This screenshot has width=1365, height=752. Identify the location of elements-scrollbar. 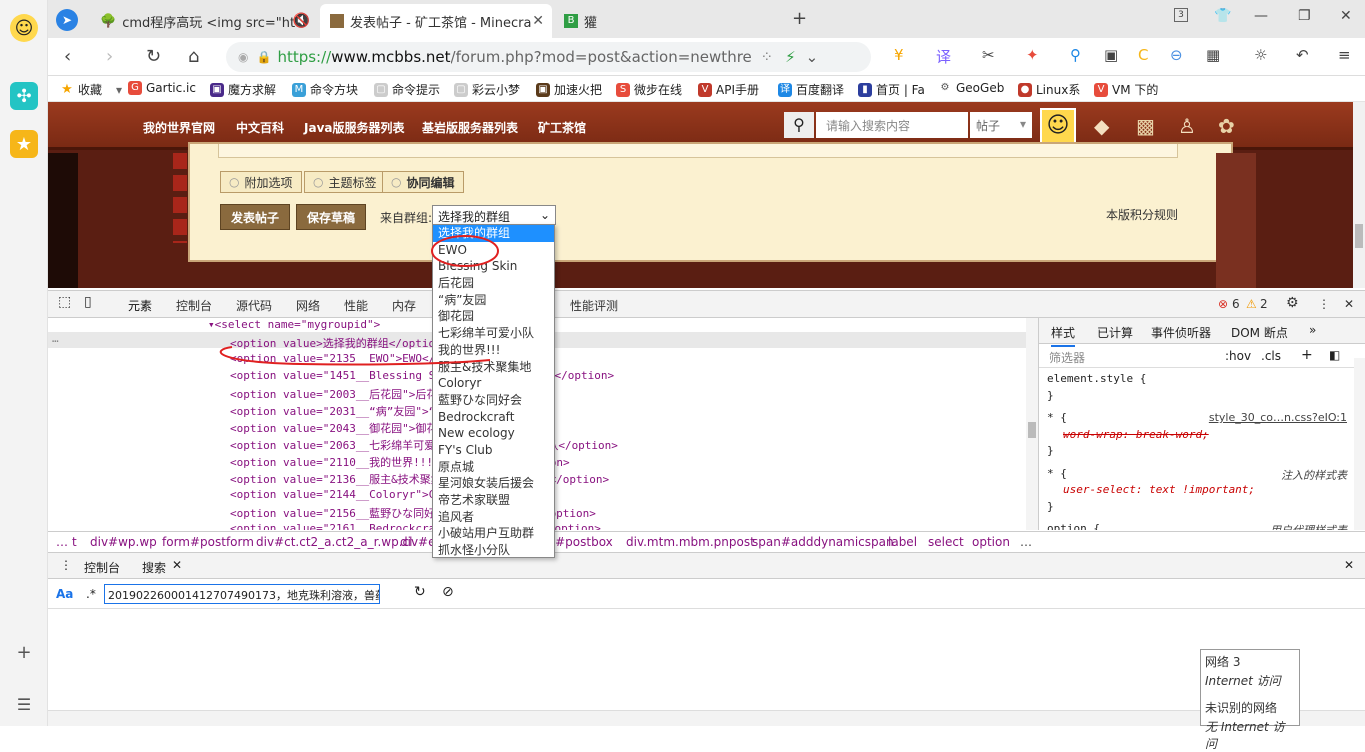
(1032, 424).